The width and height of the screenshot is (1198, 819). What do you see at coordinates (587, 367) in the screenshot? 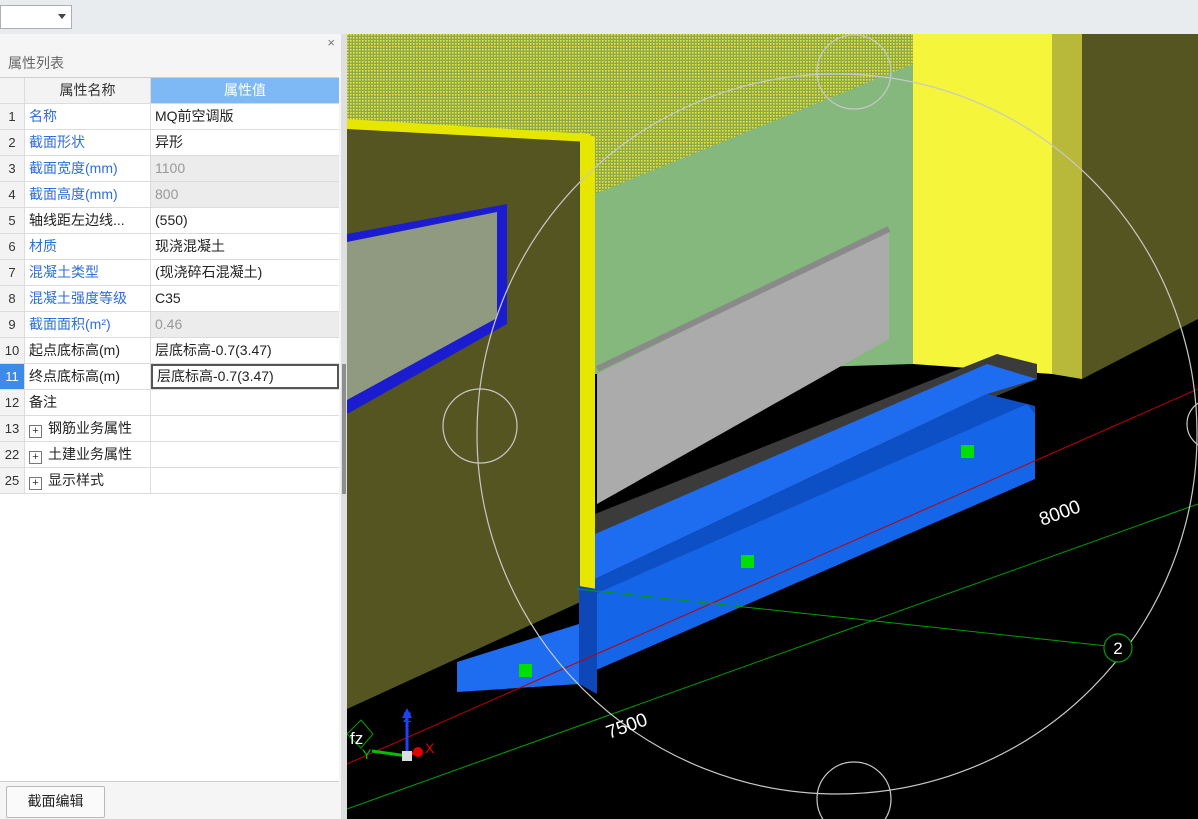
I see `wall-edge` at bounding box center [587, 367].